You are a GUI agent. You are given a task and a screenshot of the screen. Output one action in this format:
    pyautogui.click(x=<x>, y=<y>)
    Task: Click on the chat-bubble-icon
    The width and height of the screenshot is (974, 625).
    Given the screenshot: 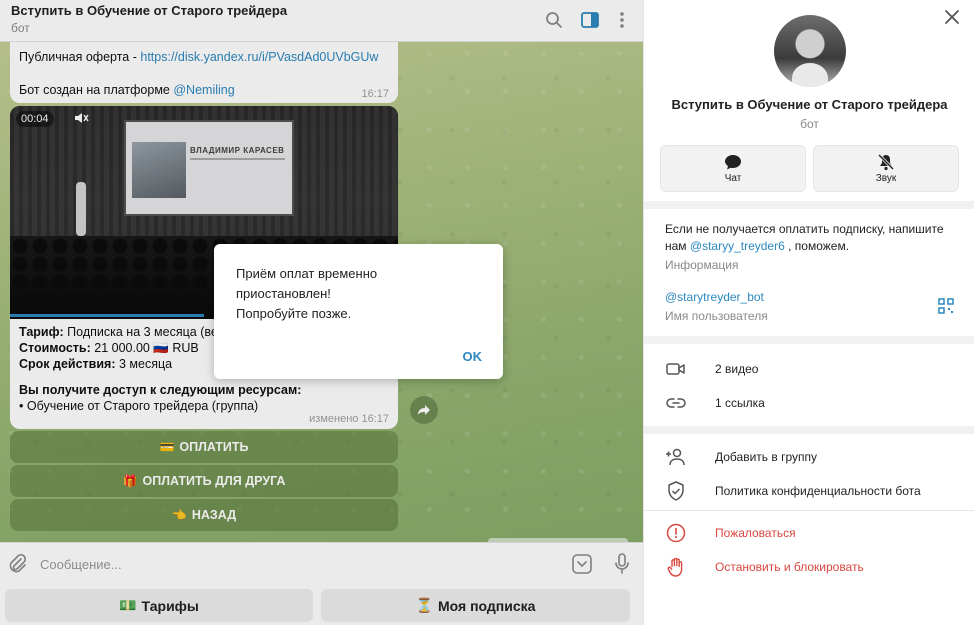 What is the action you would take?
    pyautogui.click(x=733, y=162)
    